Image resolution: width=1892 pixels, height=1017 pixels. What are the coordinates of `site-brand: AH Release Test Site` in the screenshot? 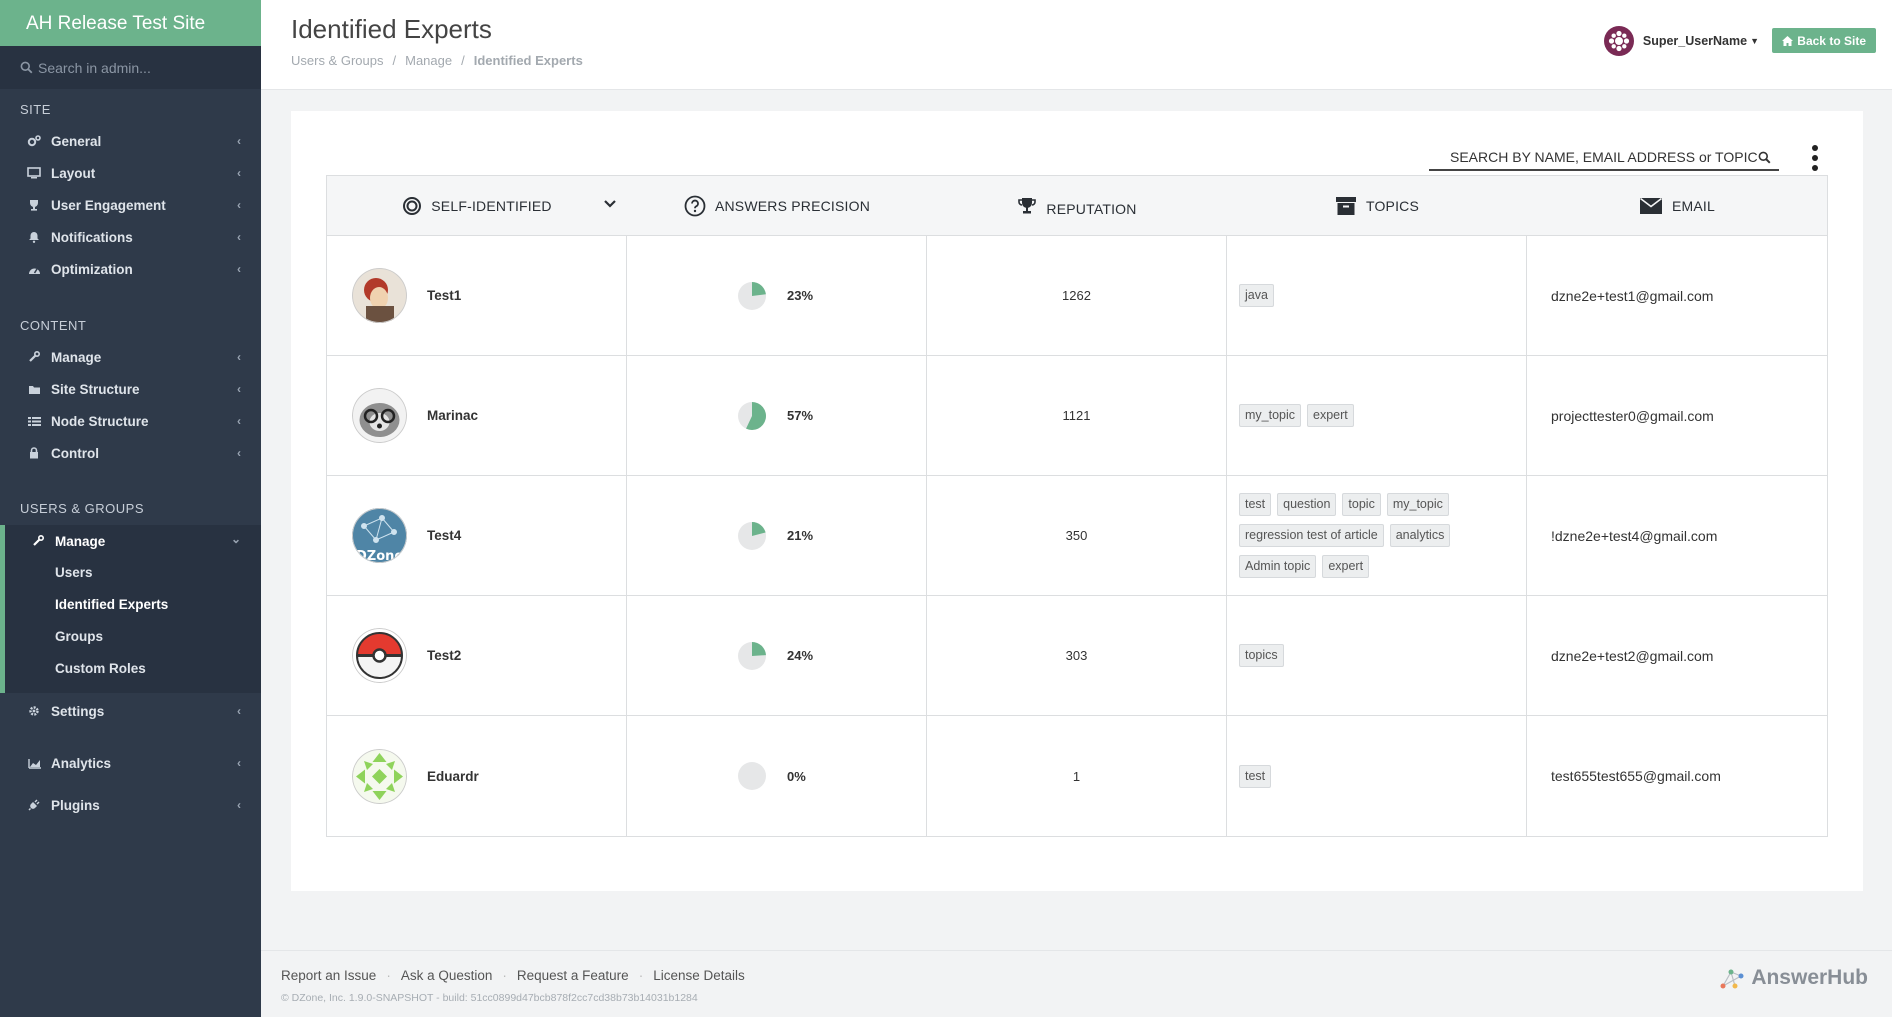 It's located at (130, 23).